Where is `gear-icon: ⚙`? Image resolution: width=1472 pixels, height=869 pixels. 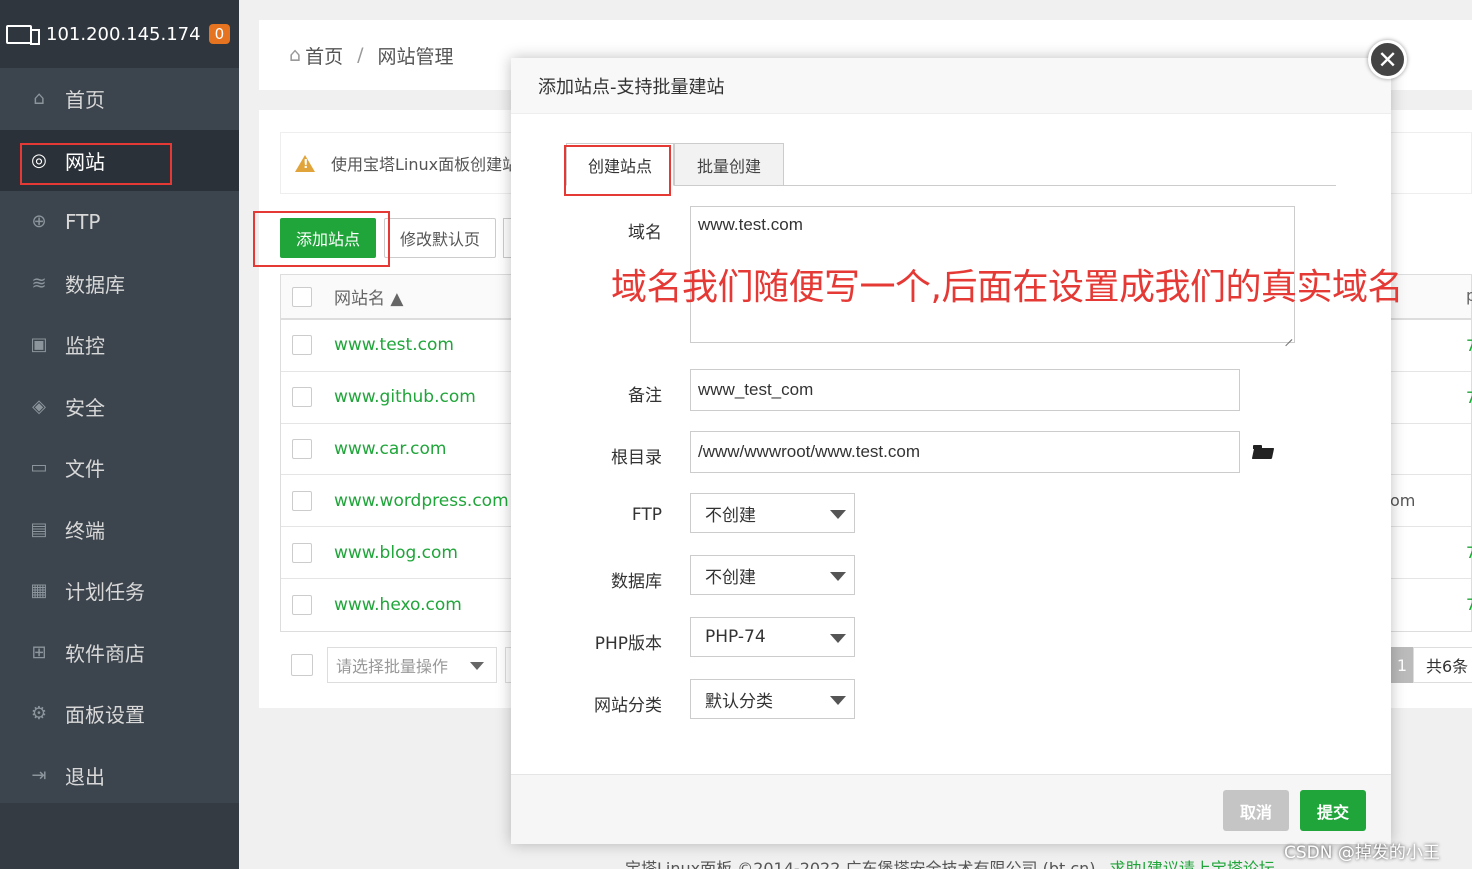
gear-icon: ⚙ is located at coordinates (39, 714).